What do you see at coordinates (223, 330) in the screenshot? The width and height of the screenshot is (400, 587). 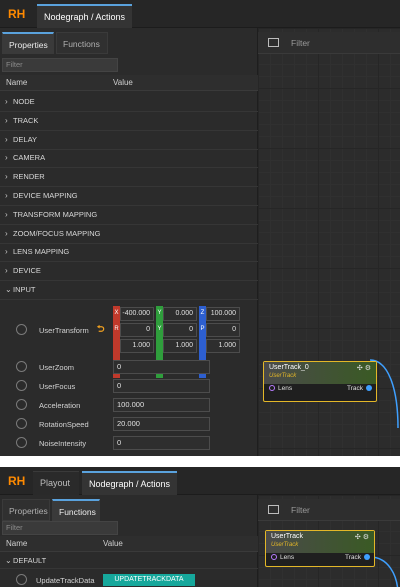 I see `transform-z-rotation: 0` at bounding box center [223, 330].